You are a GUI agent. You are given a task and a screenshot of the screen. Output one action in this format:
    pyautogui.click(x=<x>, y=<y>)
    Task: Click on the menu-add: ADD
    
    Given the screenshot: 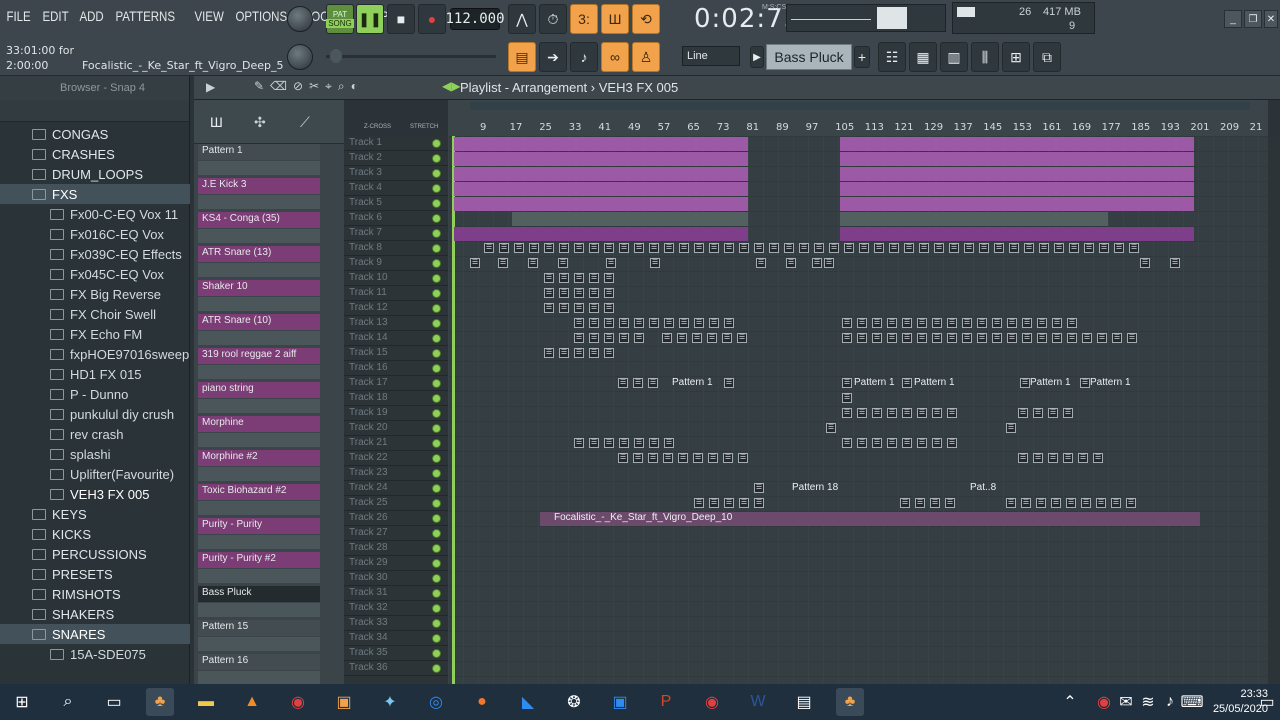 What is the action you would take?
    pyautogui.click(x=91, y=16)
    